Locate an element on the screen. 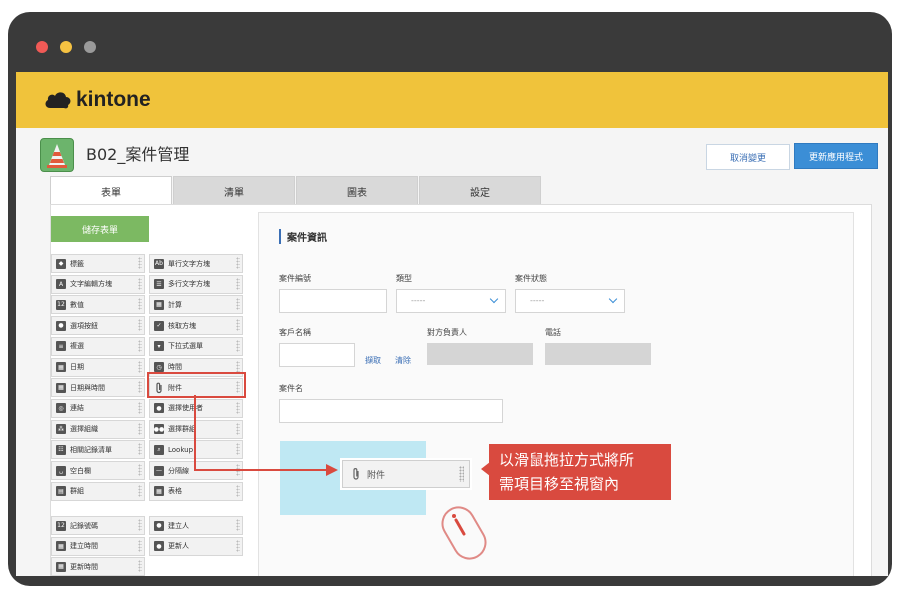  palette-item-label: 計算 is located at coordinates (175, 304).